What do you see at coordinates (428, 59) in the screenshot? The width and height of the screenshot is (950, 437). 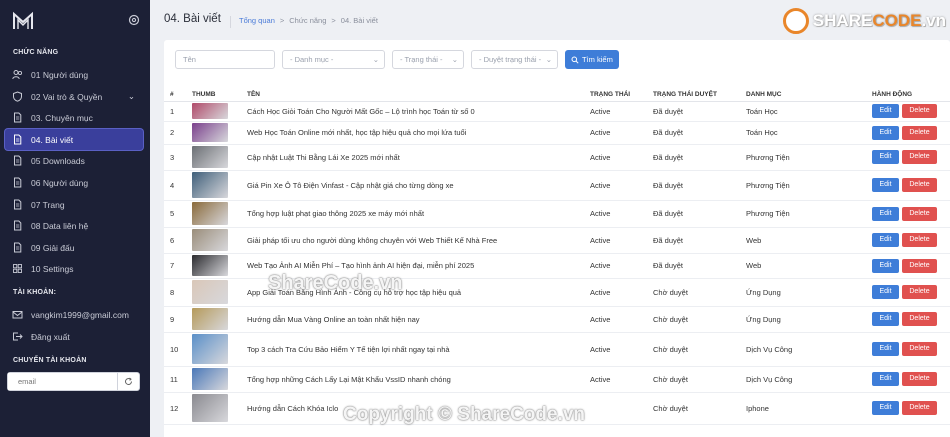 I see `status-select: - Trạng thái - ⌄` at bounding box center [428, 59].